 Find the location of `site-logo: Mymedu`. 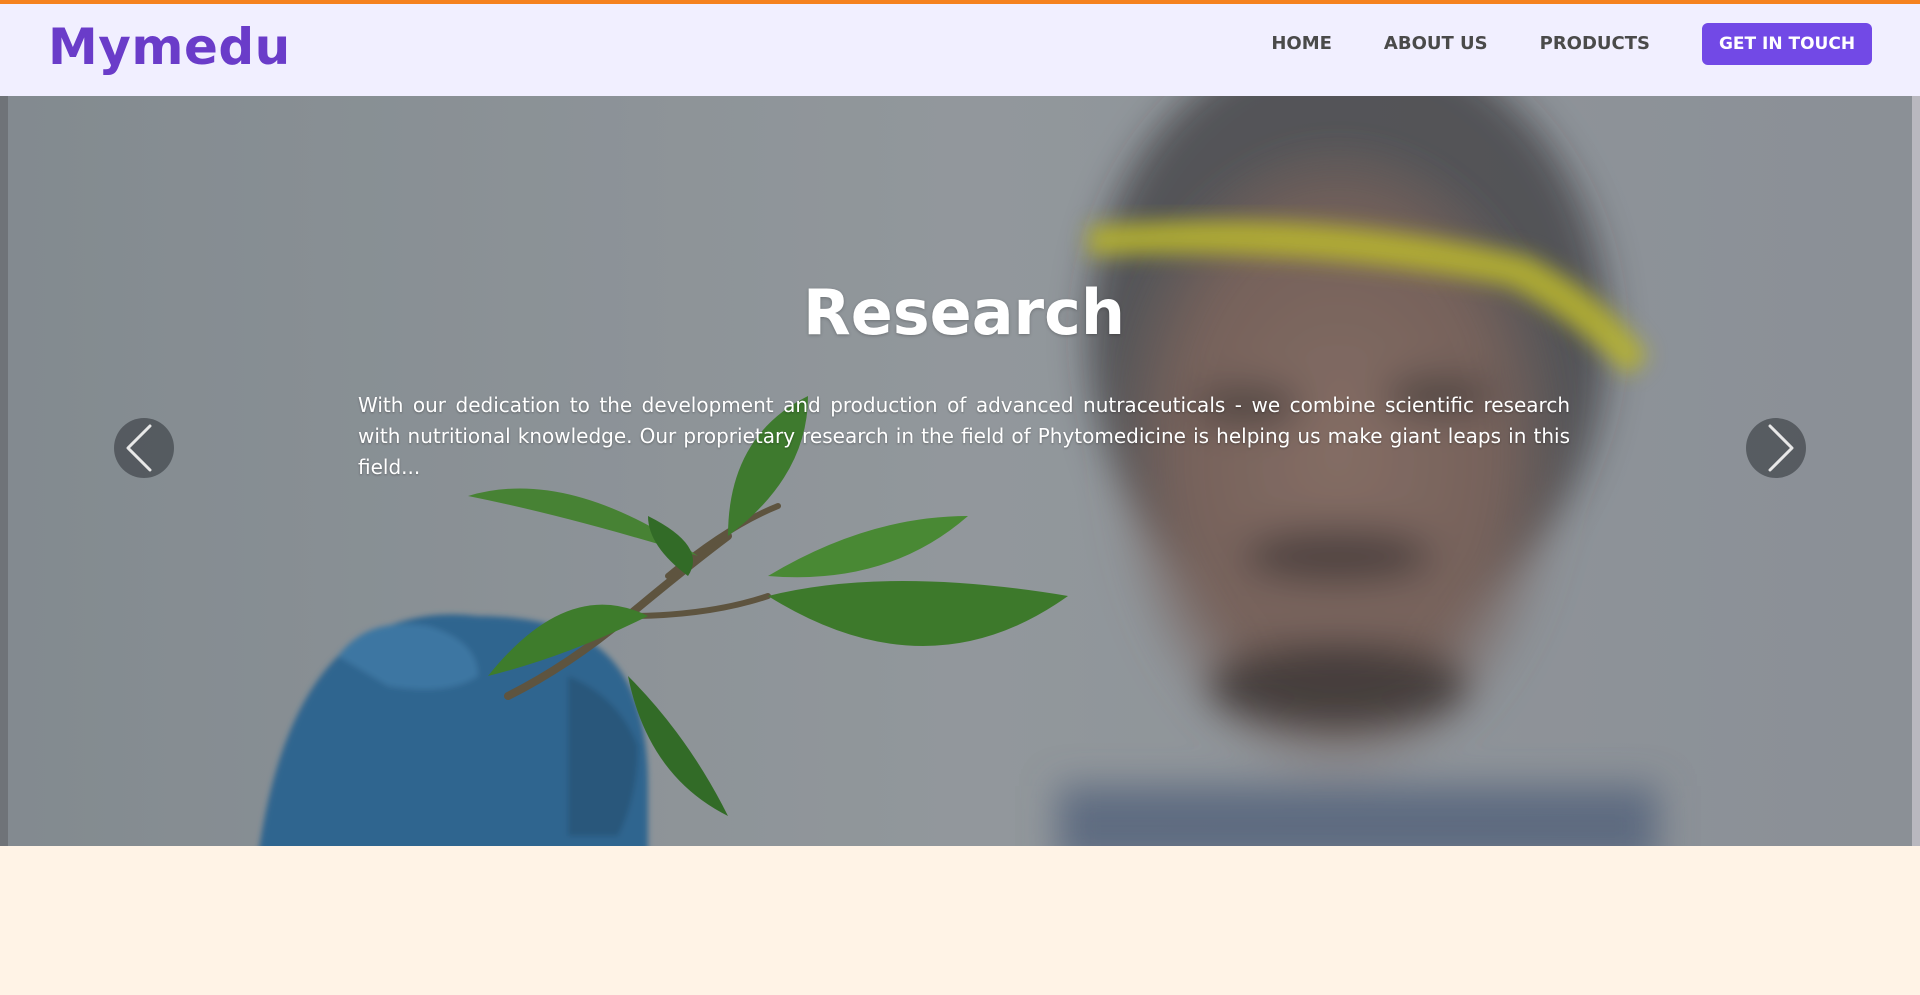

site-logo: Mymedu is located at coordinates (169, 47).